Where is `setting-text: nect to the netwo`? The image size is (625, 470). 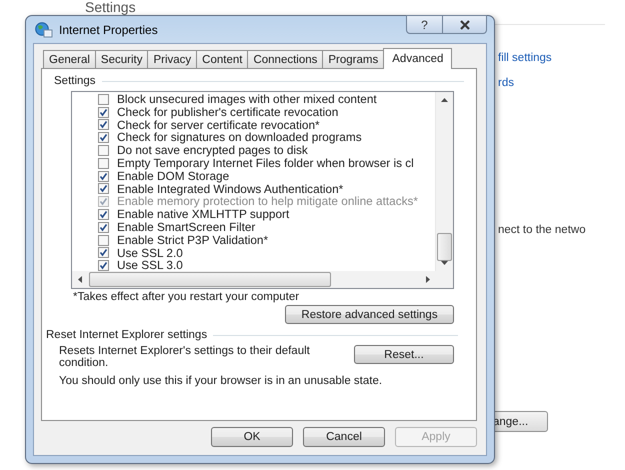 setting-text: nect to the netwo is located at coordinates (542, 230).